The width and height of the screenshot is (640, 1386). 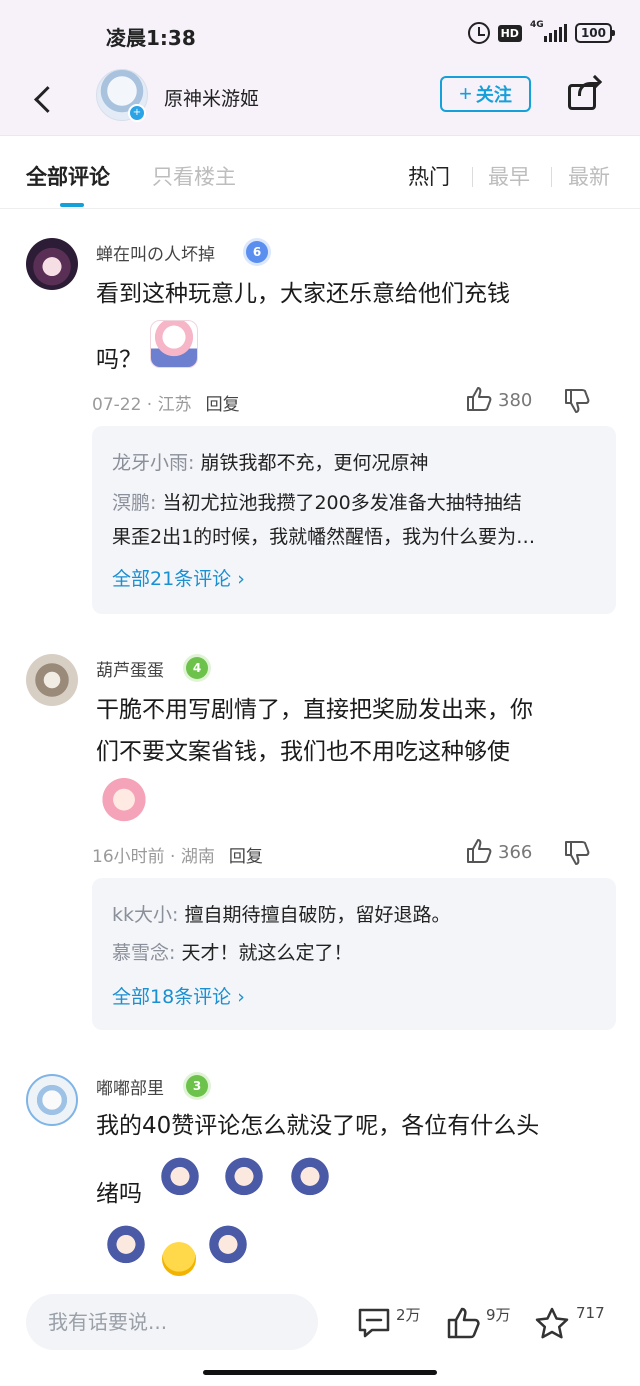 I want to click on comment-username: 蝉在叫の人坏掉, so click(x=155, y=252).